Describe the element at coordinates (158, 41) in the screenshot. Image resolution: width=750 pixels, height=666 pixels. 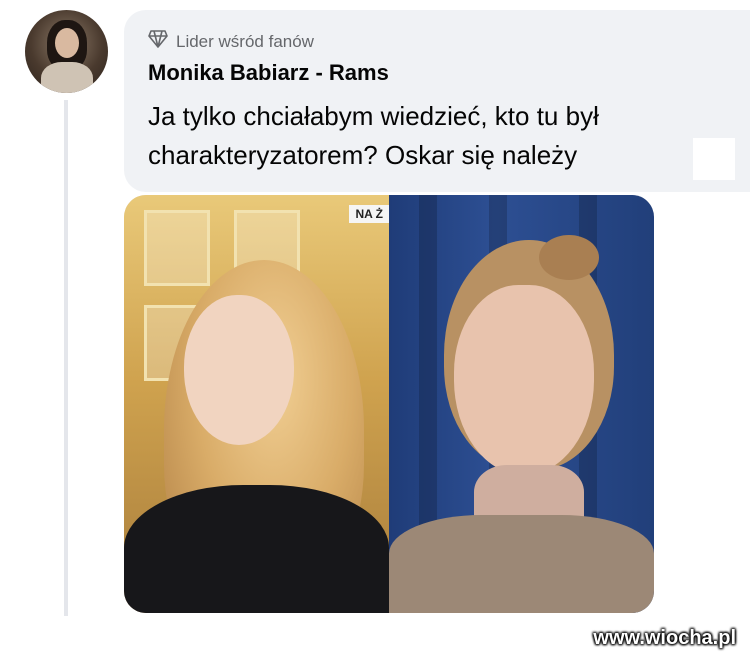
I see `diamond-icon` at that location.